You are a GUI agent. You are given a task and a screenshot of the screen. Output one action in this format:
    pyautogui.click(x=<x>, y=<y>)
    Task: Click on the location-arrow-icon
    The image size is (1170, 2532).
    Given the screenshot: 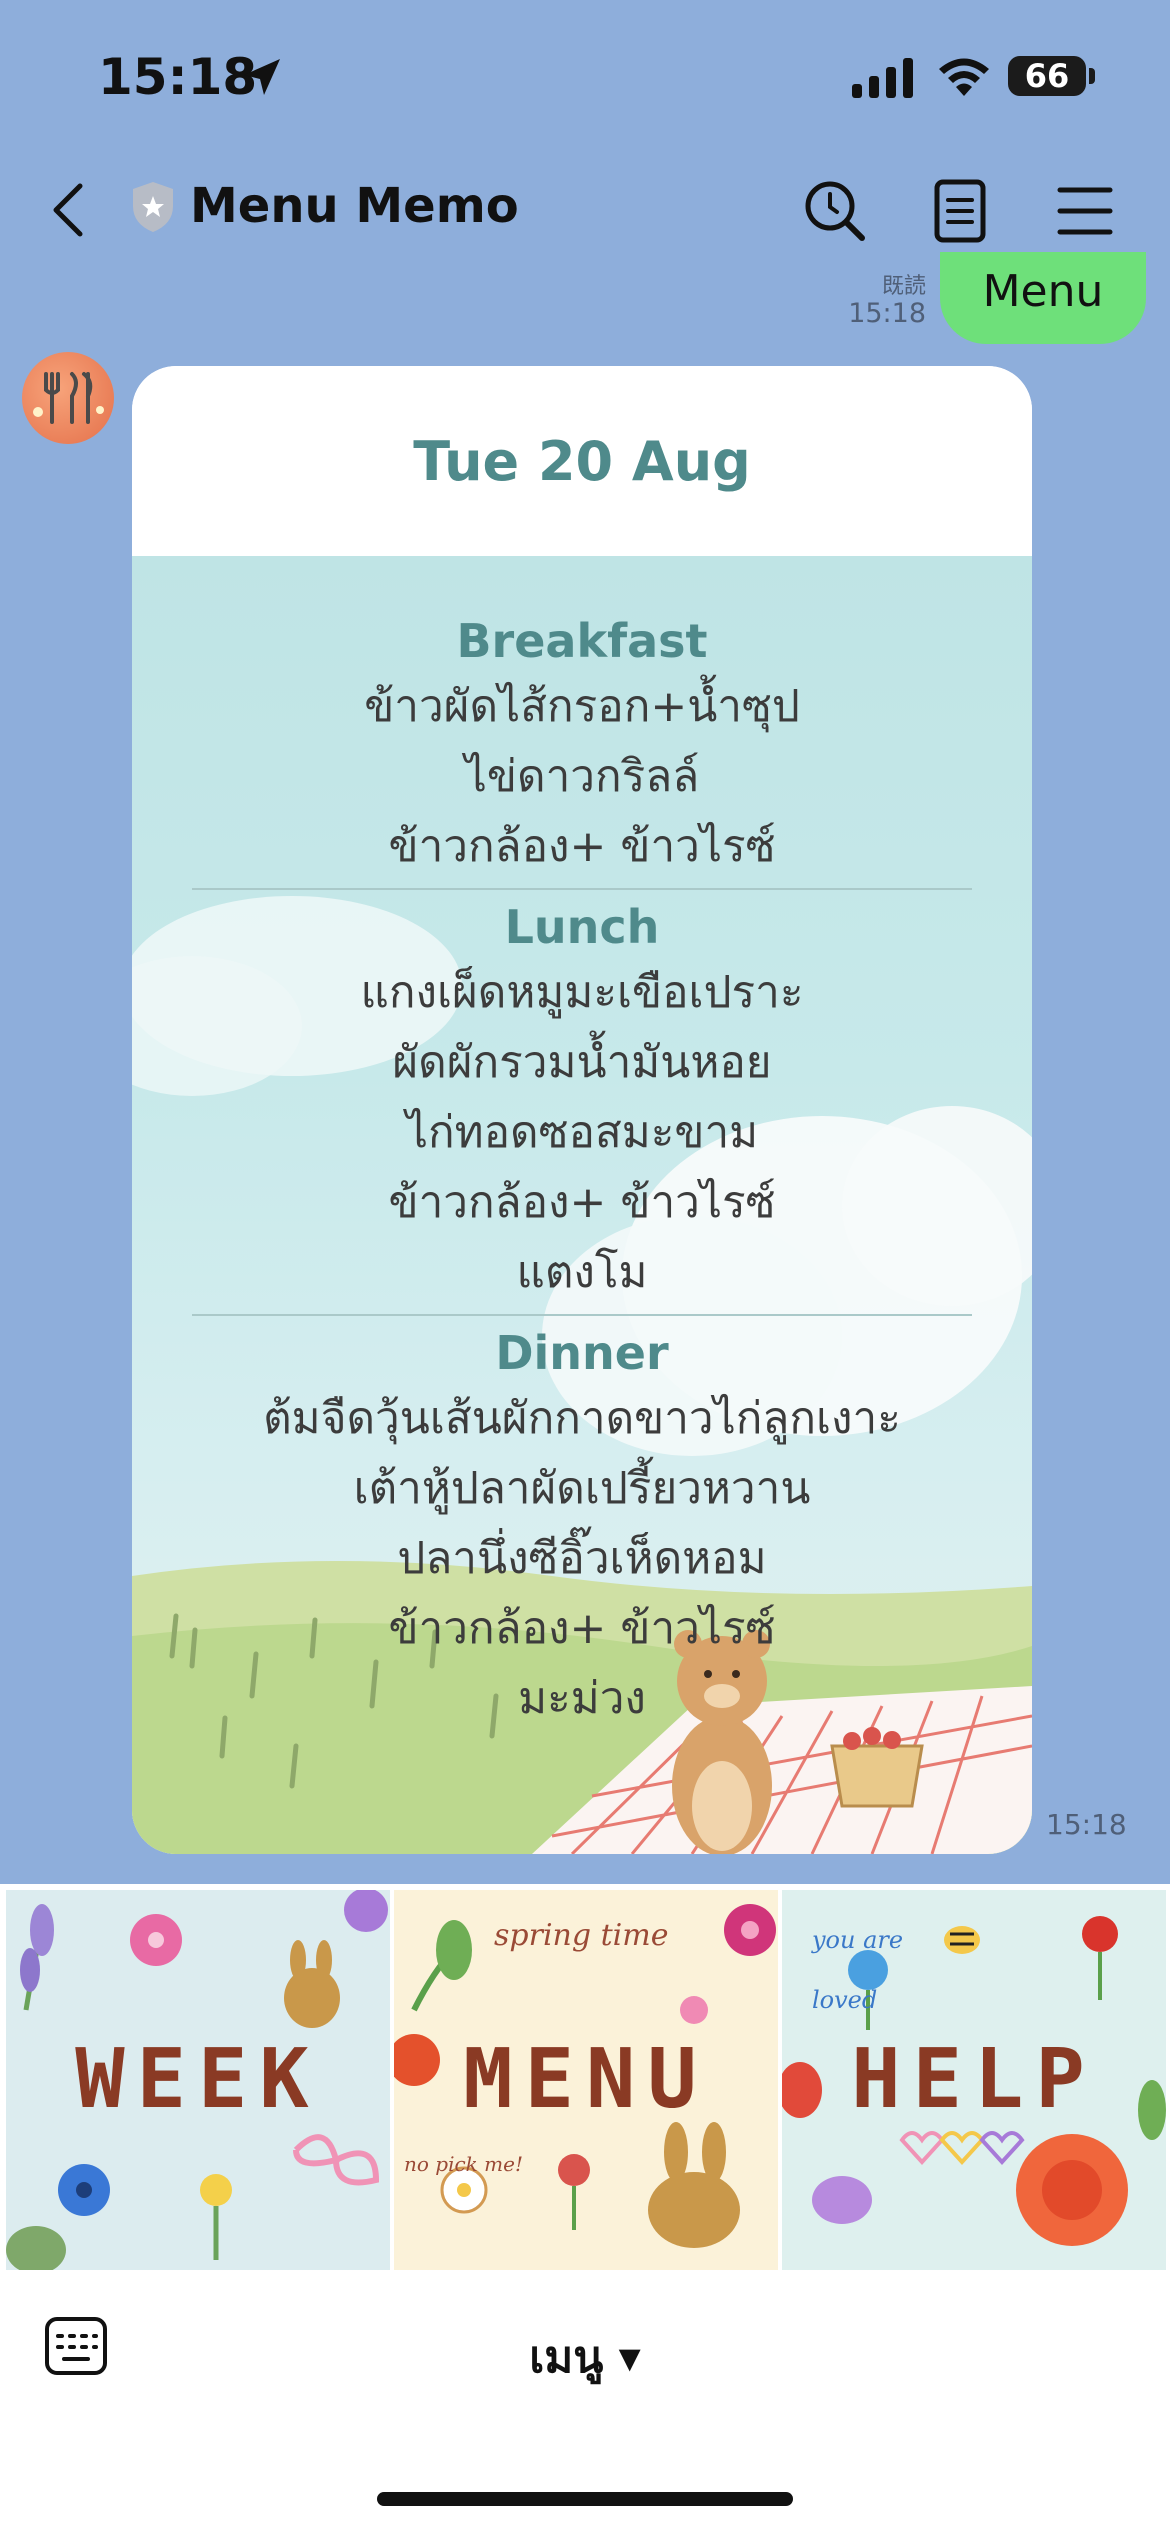 What is the action you would take?
    pyautogui.click(x=262, y=79)
    